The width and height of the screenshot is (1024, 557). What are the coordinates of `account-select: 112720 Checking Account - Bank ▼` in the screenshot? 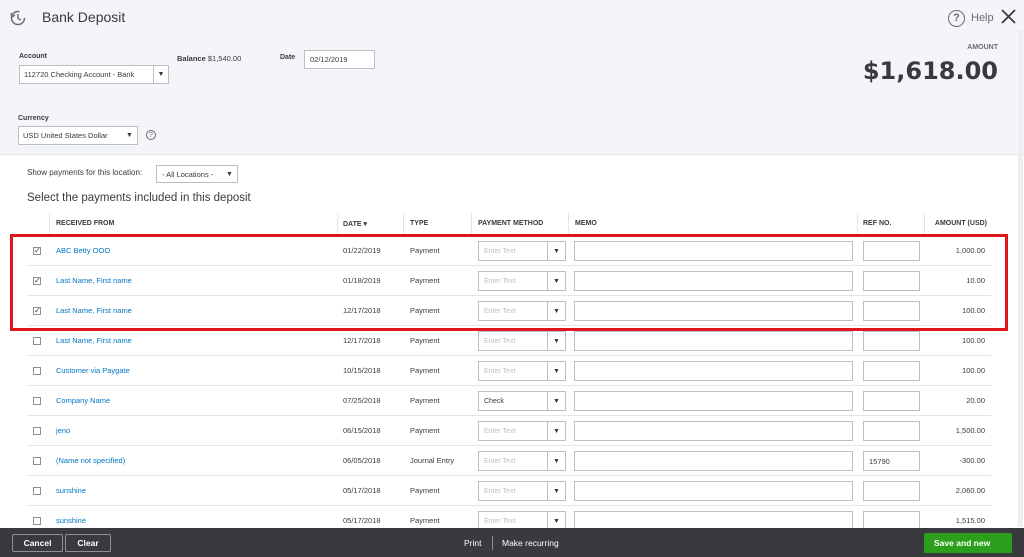 It's located at (94, 74).